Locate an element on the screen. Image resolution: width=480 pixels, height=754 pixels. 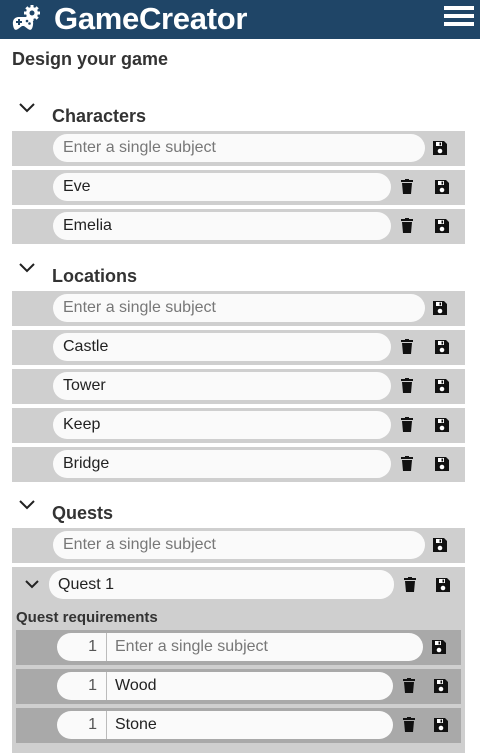
new-character-input is located at coordinates (239, 148).